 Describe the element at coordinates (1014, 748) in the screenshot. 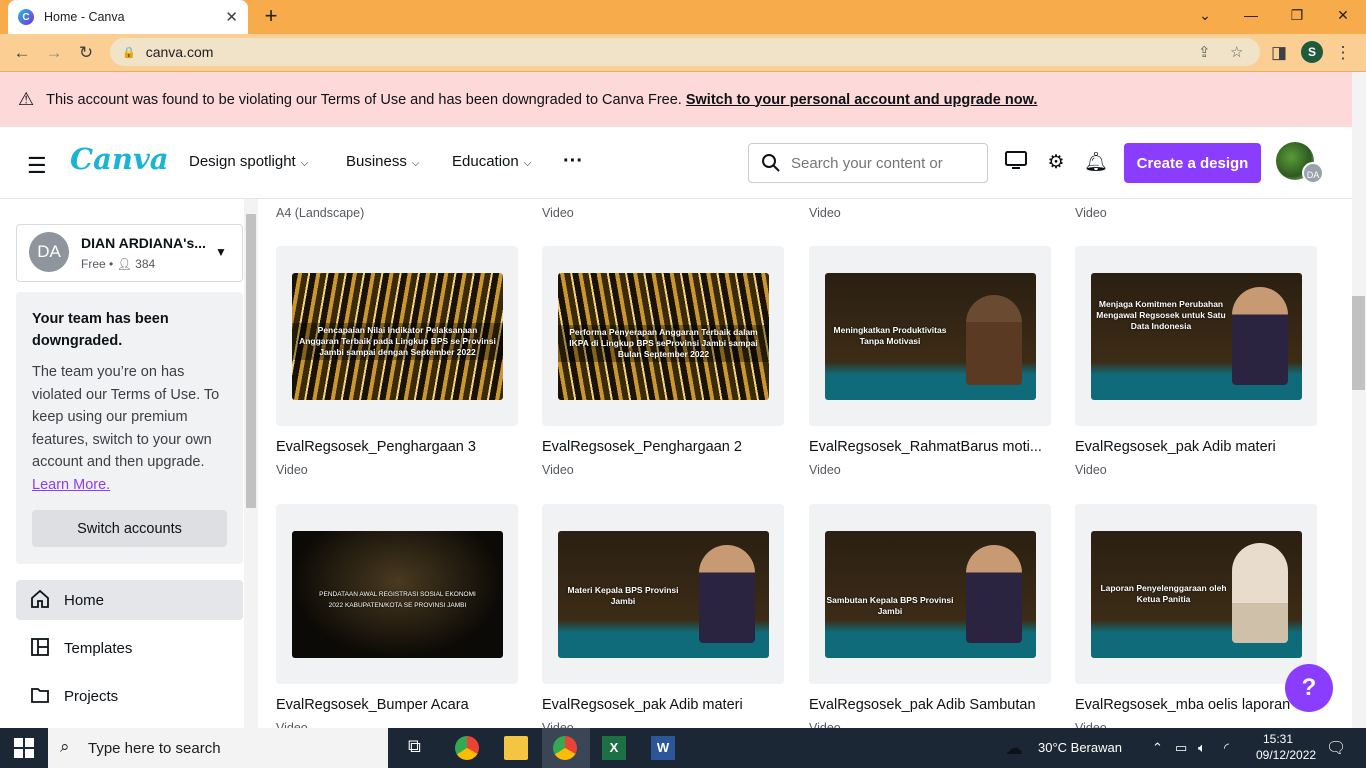

I see `weather-cloud-icon: ☁` at that location.